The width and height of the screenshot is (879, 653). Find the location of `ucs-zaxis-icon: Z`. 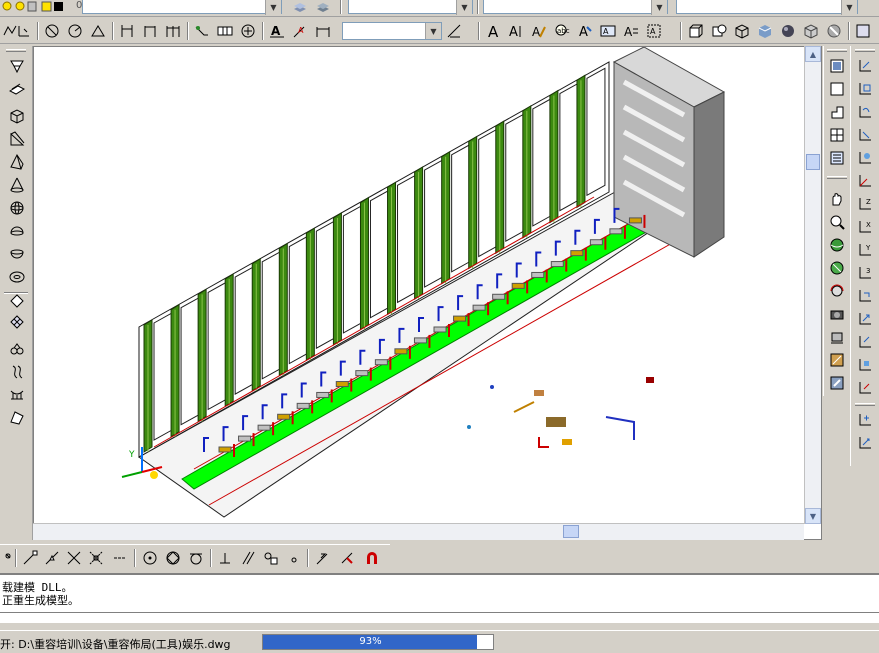

ucs-zaxis-icon: Z is located at coordinates (865, 204).